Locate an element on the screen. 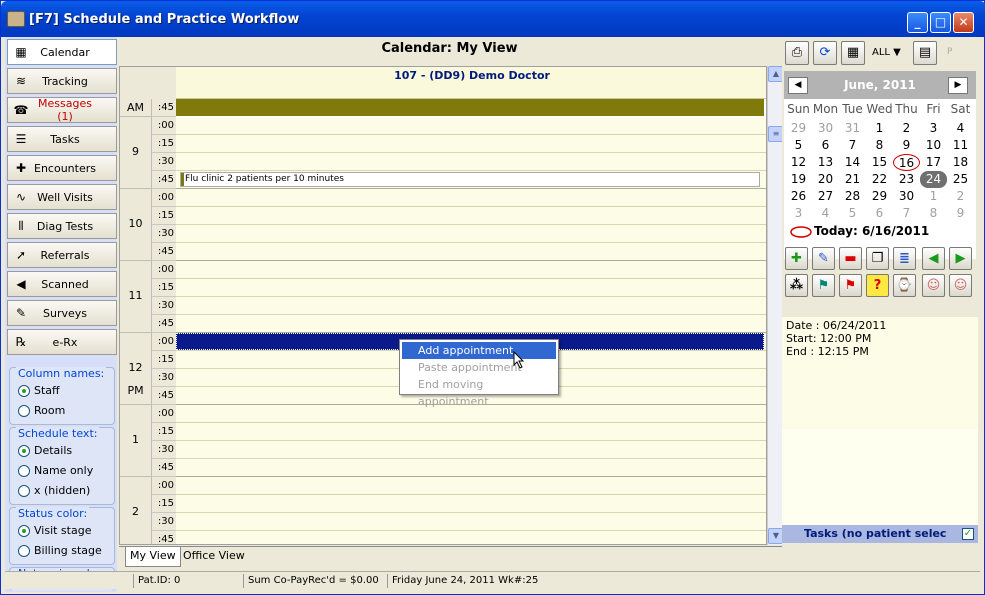  add-icon: ✚ is located at coordinates (796, 258).